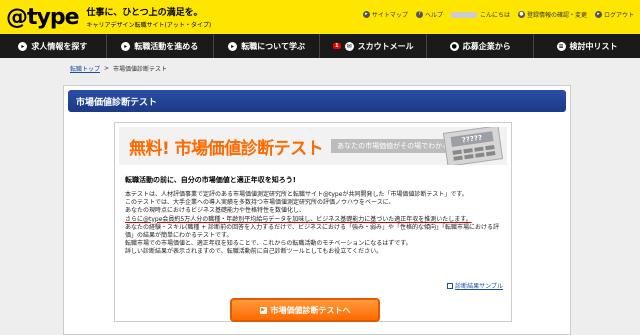 This screenshot has width=640, height=335. Describe the element at coordinates (263, 310) in the screenshot. I see `play-icon: ▶` at that location.